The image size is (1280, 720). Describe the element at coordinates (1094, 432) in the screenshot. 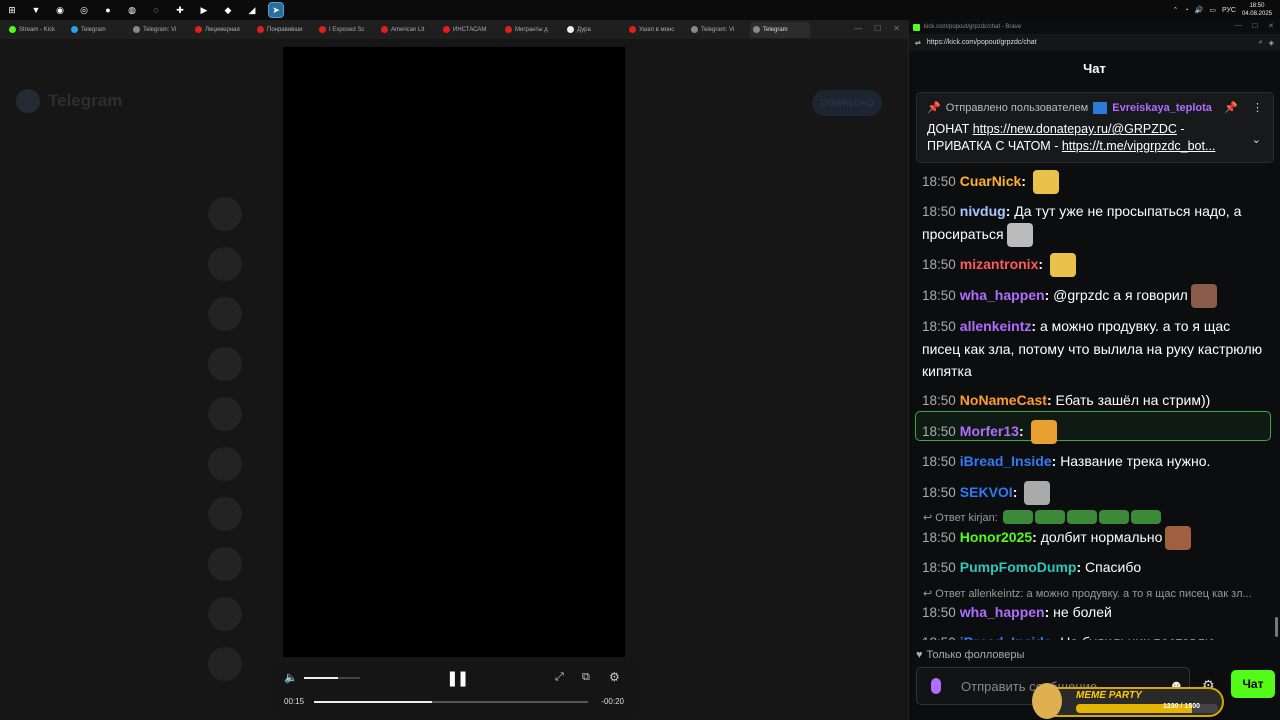

I see `chat-message: 18:50 Morfer13:` at that location.